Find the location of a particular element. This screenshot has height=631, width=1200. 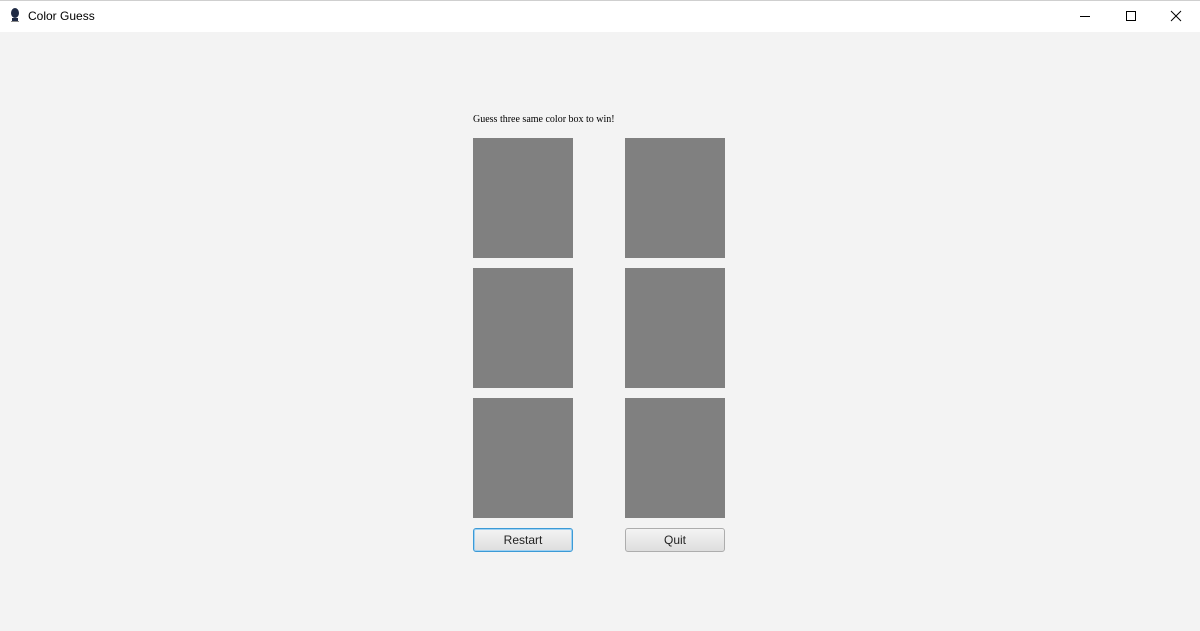

maximize-icon is located at coordinates (1131, 16).